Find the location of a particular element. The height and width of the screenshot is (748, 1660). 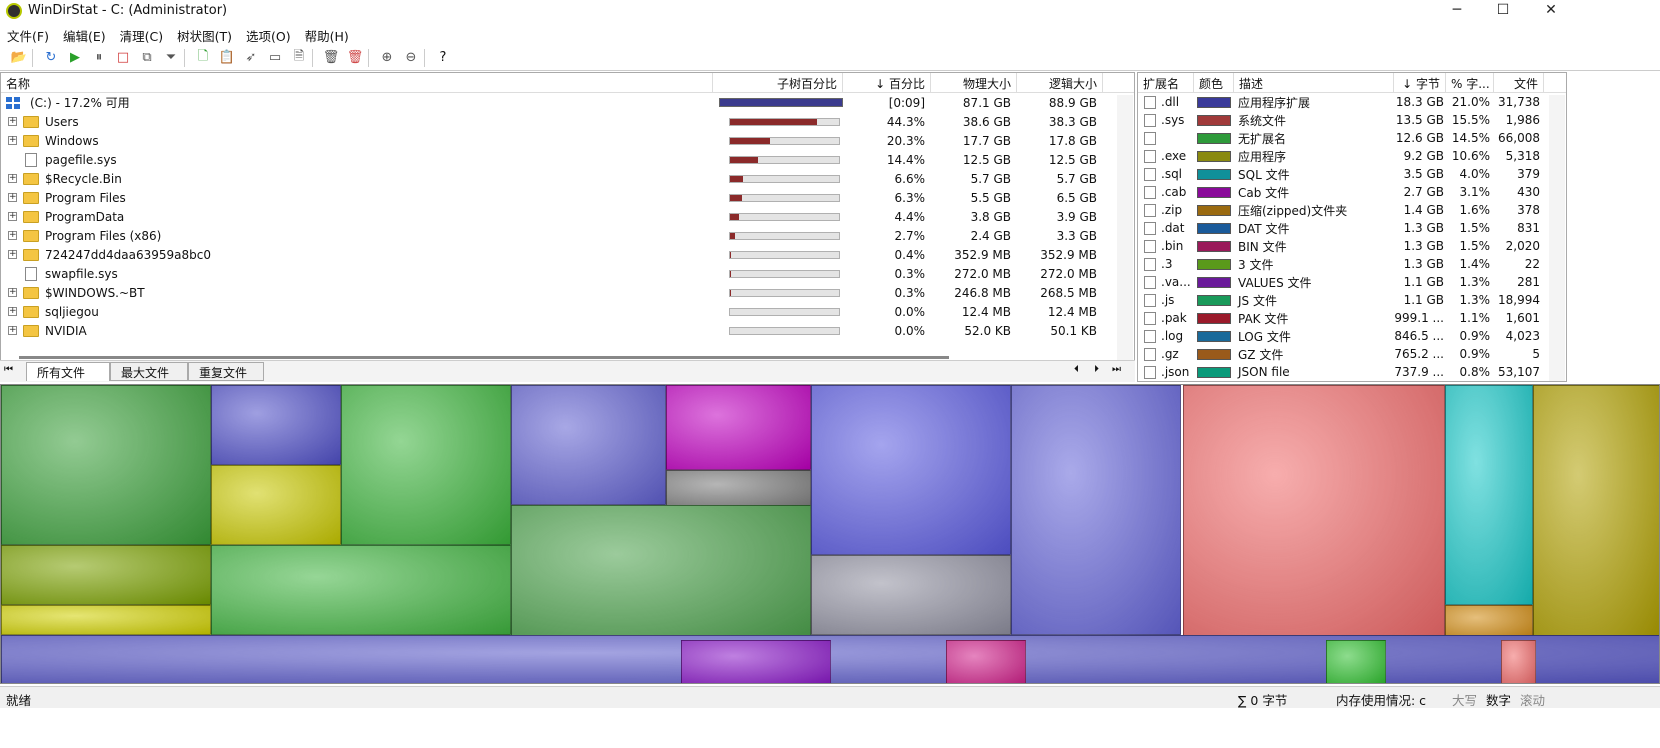

tab-next-icon: ⏵ is located at coordinates (1096, 369).